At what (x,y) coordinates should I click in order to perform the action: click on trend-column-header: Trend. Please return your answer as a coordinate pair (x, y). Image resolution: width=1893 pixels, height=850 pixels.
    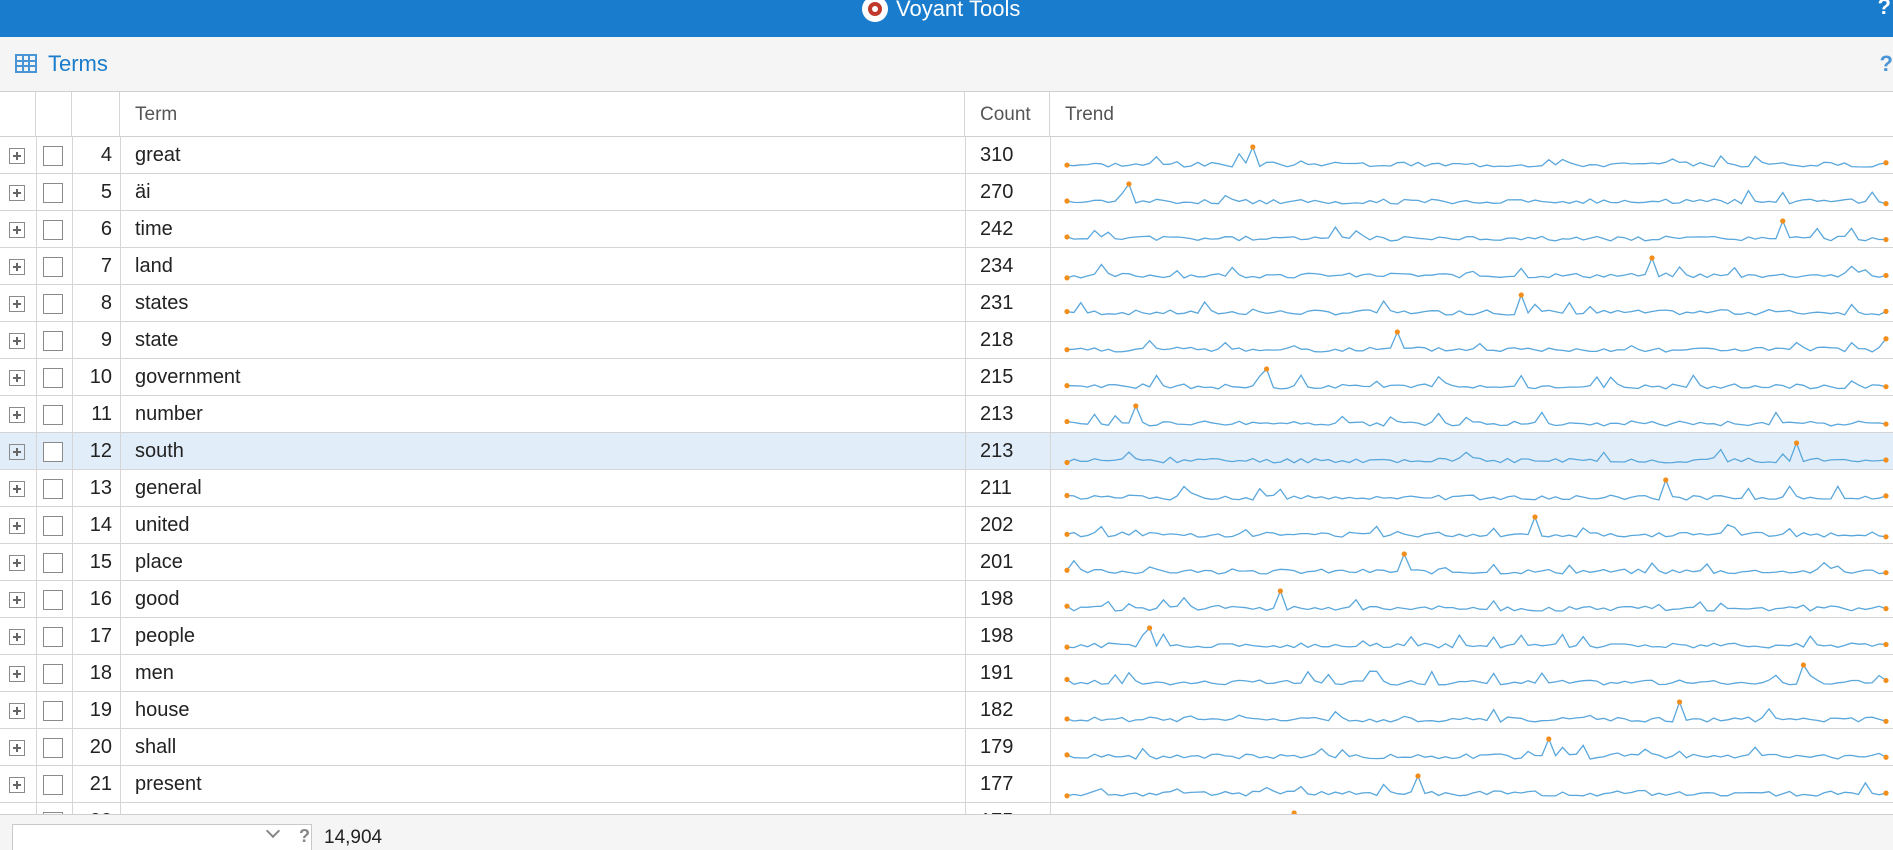
    Looking at the image, I should click on (1471, 114).